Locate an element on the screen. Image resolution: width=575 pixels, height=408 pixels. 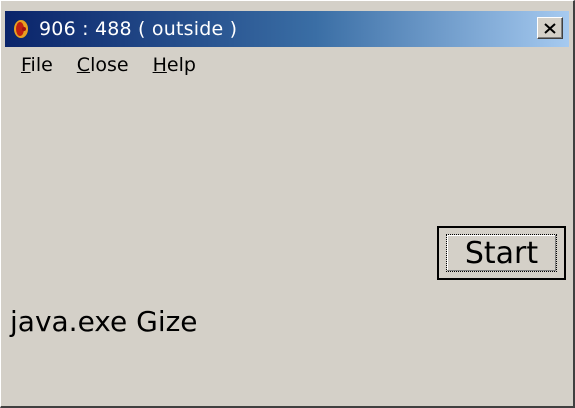
menu-close-label: lose is located at coordinates (109, 65).